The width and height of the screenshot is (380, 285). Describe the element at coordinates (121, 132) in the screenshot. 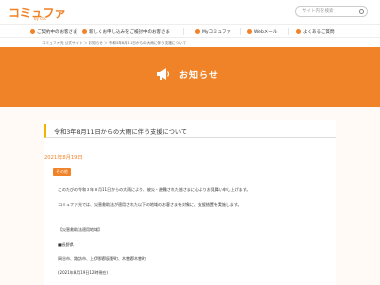

I see `article-title: 令和3年8月11日からの大雨に伴う支援について` at that location.